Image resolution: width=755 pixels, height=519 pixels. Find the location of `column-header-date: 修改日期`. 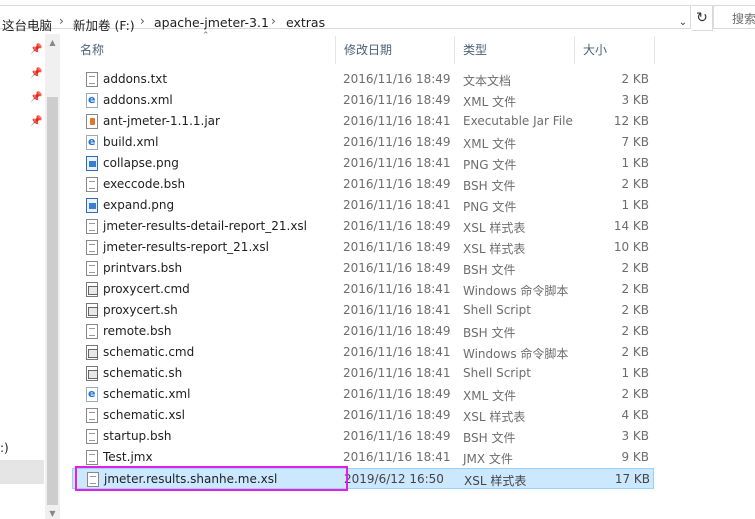

column-header-date: 修改日期 is located at coordinates (395, 50).